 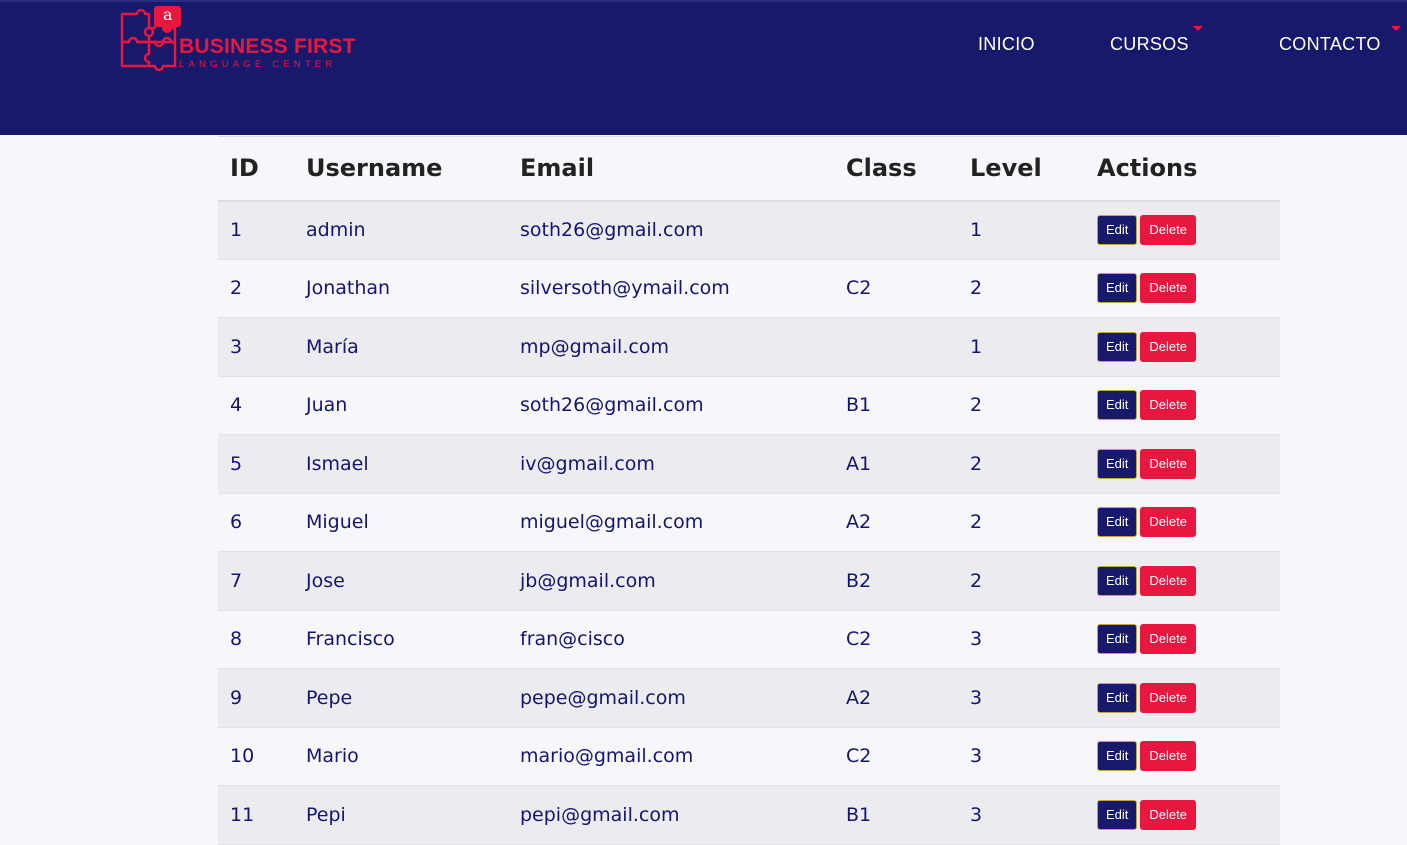 What do you see at coordinates (401, 639) in the screenshot?
I see `cell-username: Francisco` at bounding box center [401, 639].